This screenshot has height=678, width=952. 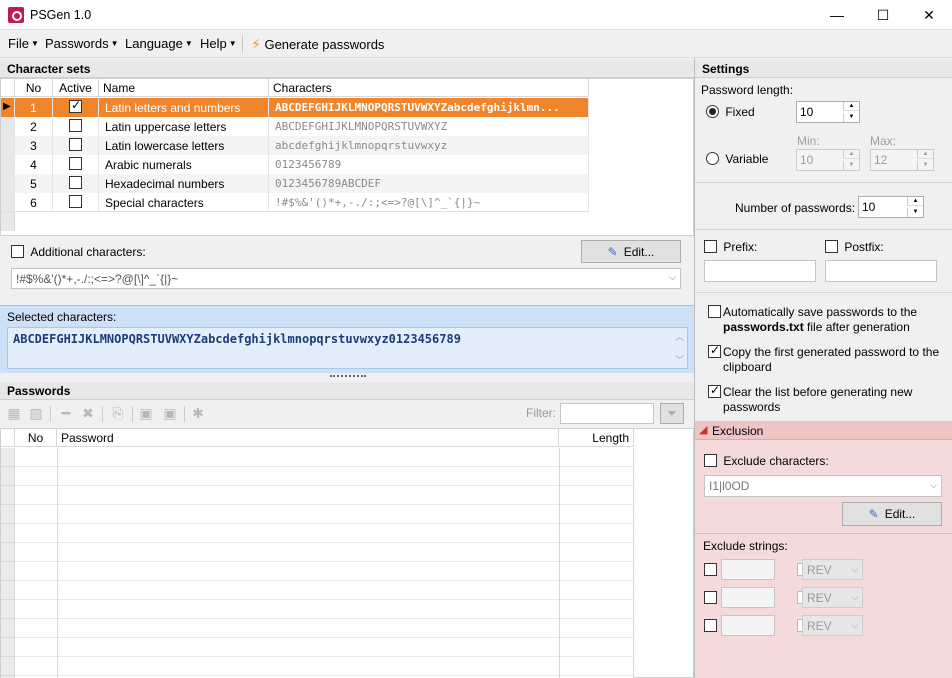 I want to click on exclude-chars-checkbox-wrap: Exclude characters:, so click(x=766, y=461).